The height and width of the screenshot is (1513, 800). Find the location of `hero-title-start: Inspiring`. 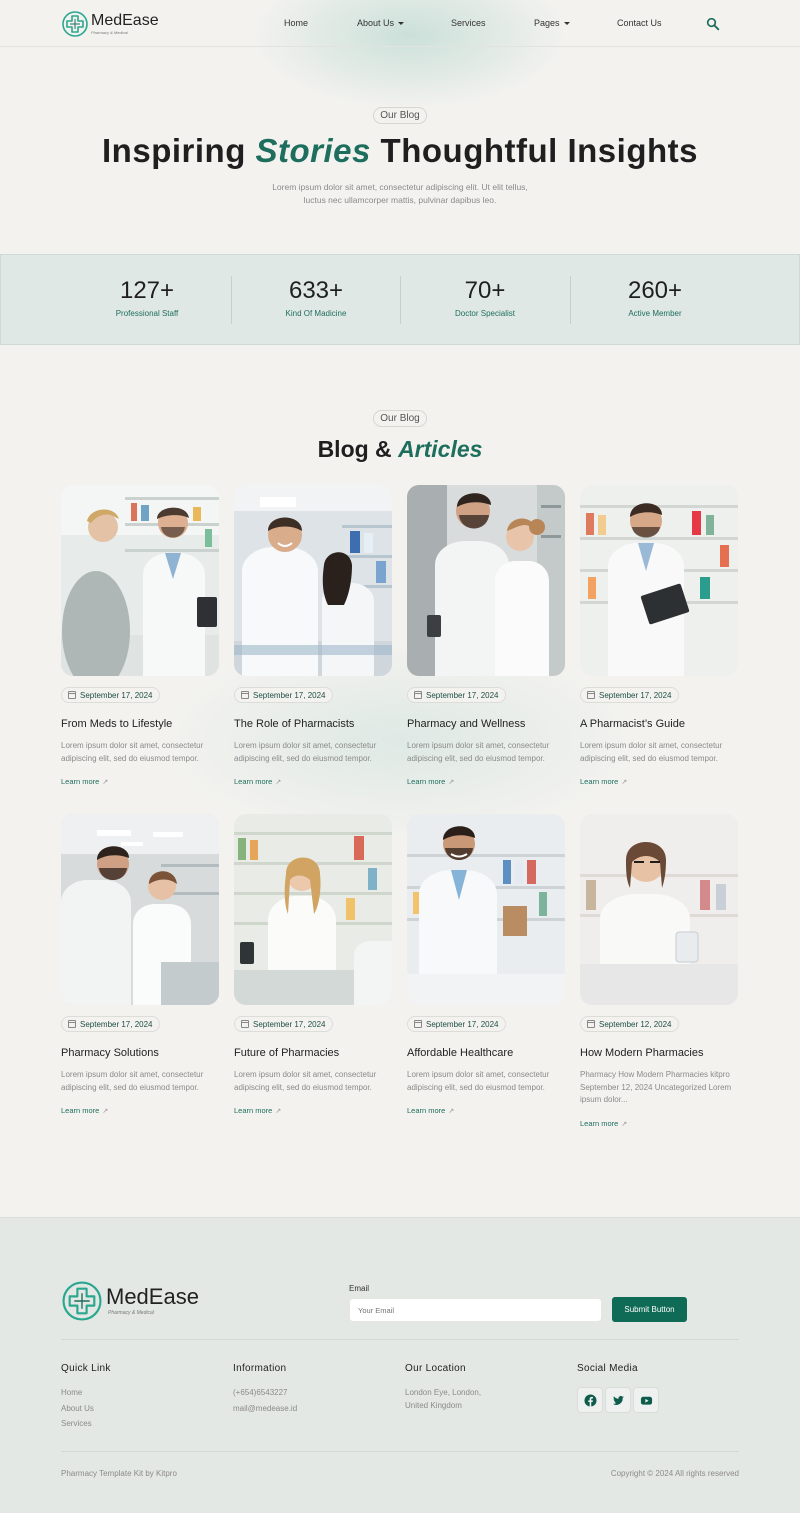

hero-title-start: Inspiring is located at coordinates (179, 150).